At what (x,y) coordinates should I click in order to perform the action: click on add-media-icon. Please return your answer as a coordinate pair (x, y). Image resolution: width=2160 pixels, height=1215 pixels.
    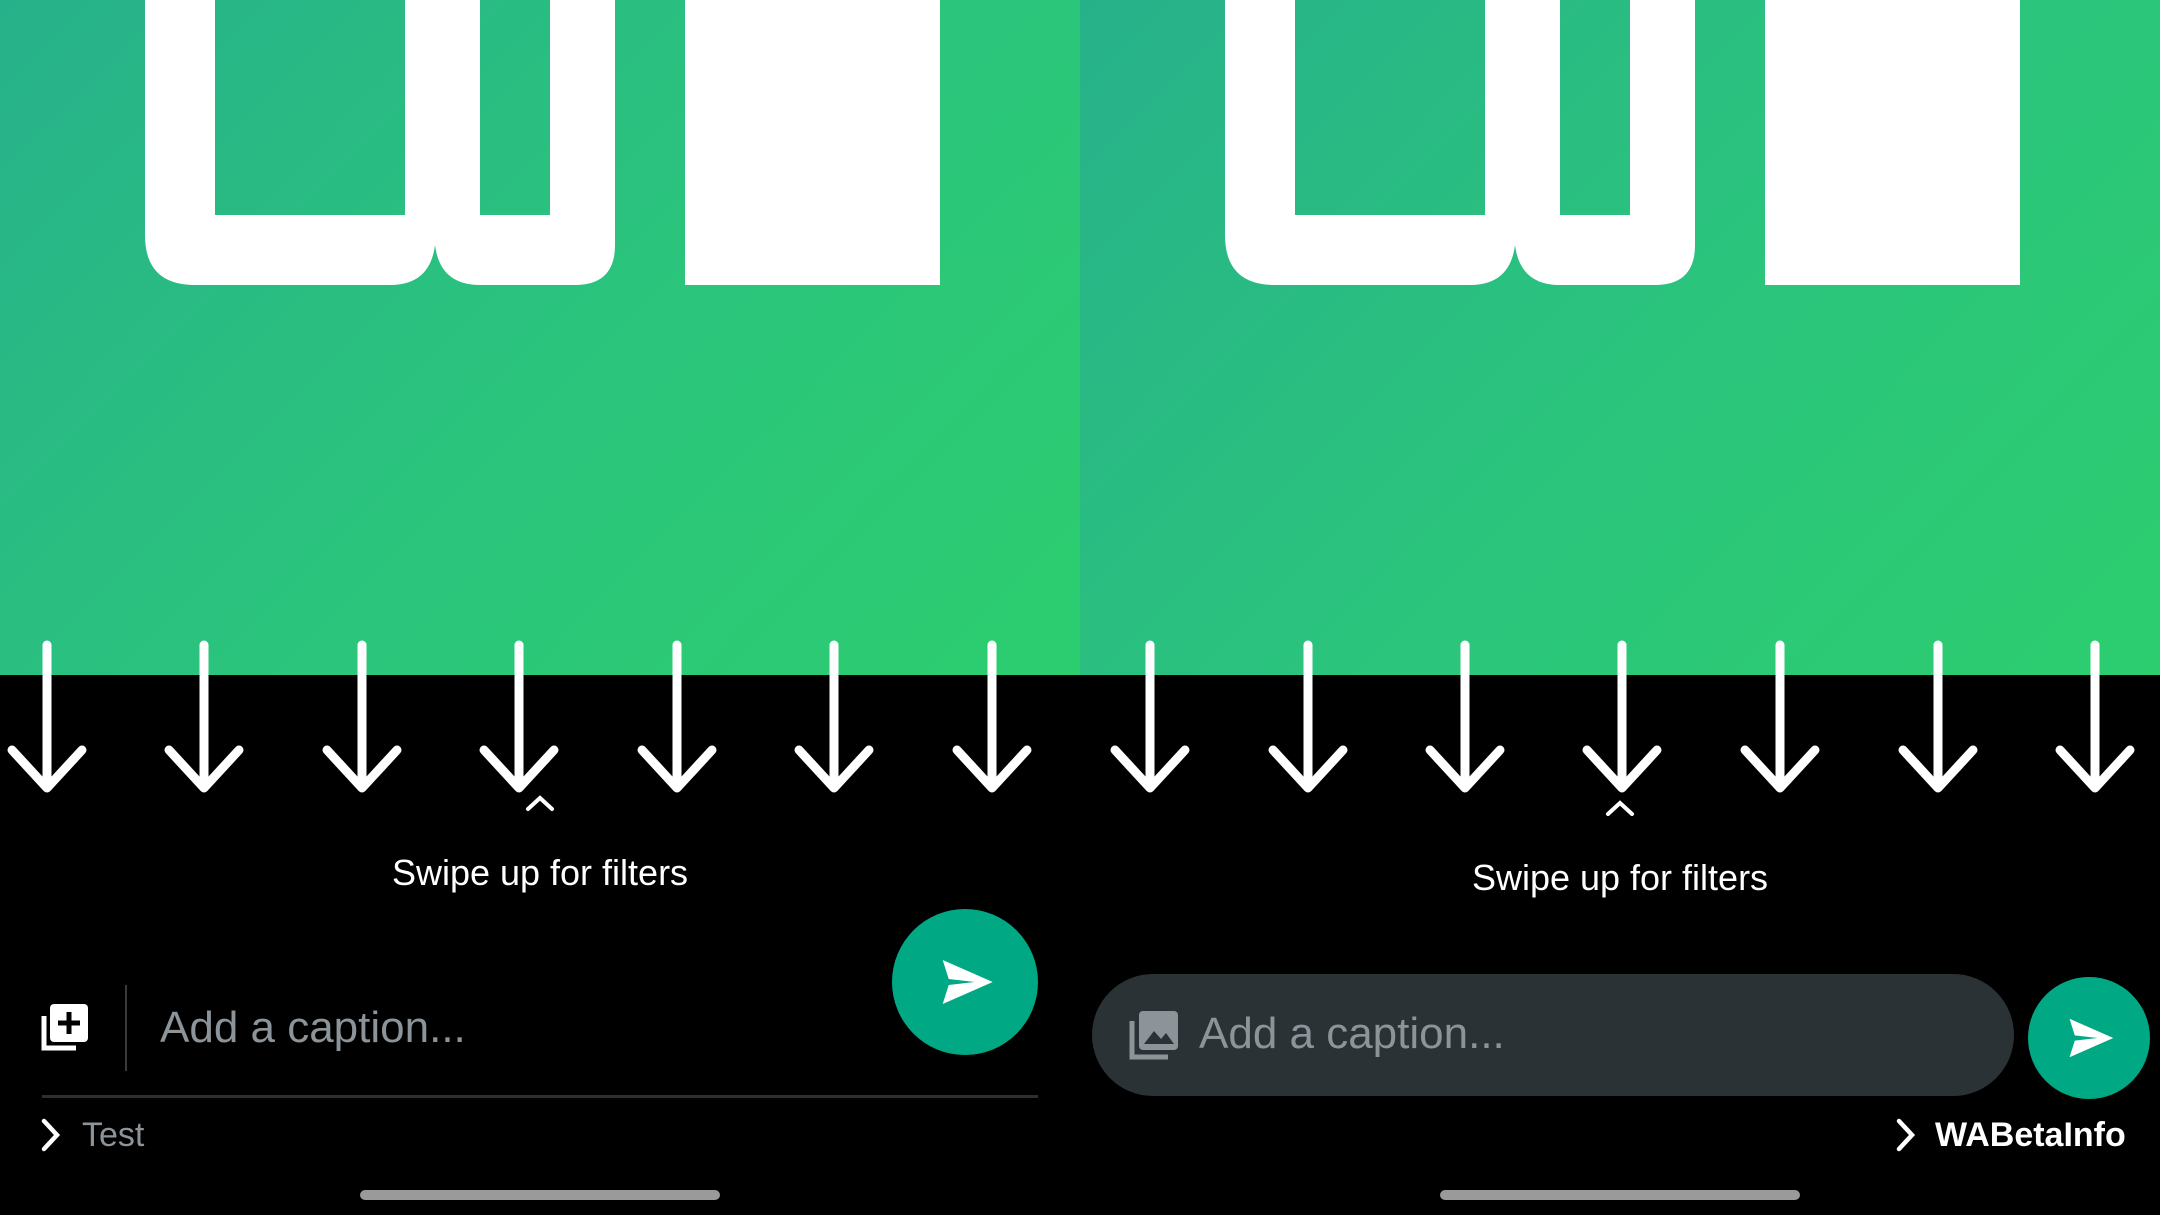
    Looking at the image, I should click on (64, 1027).